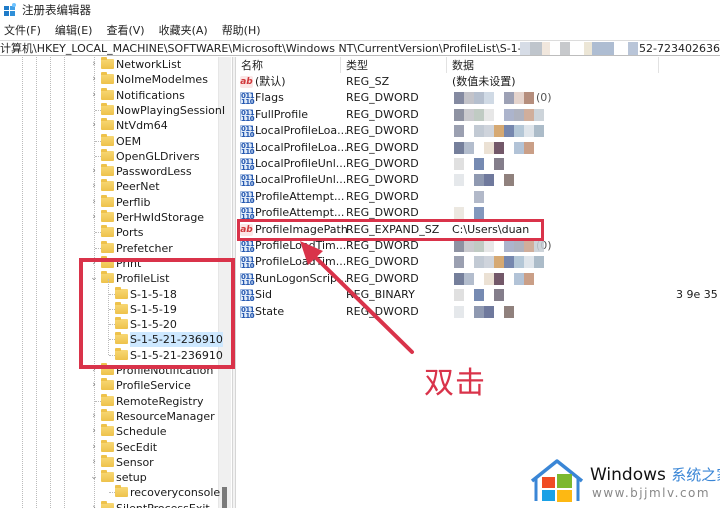 The image size is (720, 508). What do you see at coordinates (557, 480) in the screenshot?
I see `windows-house-logo-icon` at bounding box center [557, 480].